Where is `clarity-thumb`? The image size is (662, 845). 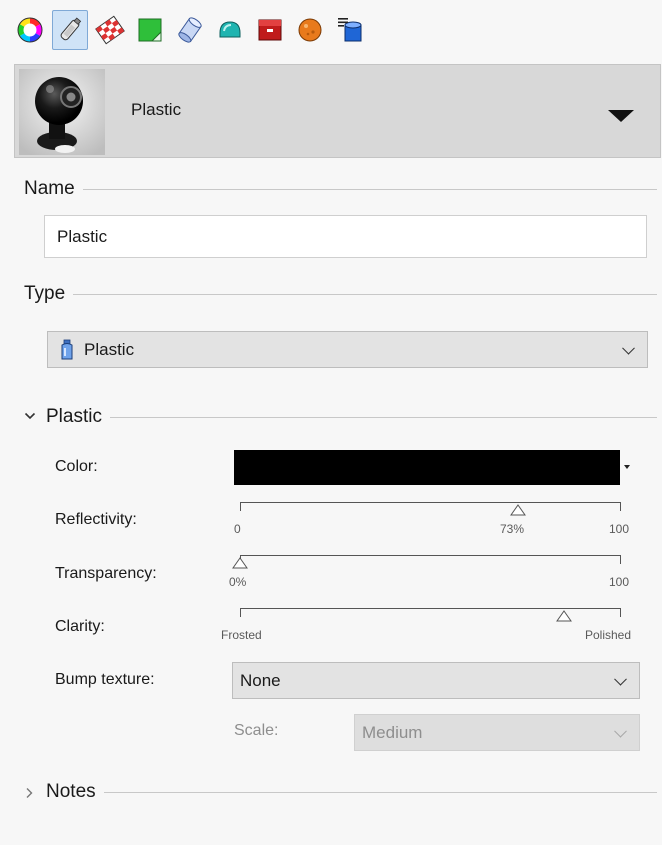 clarity-thumb is located at coordinates (563, 616).